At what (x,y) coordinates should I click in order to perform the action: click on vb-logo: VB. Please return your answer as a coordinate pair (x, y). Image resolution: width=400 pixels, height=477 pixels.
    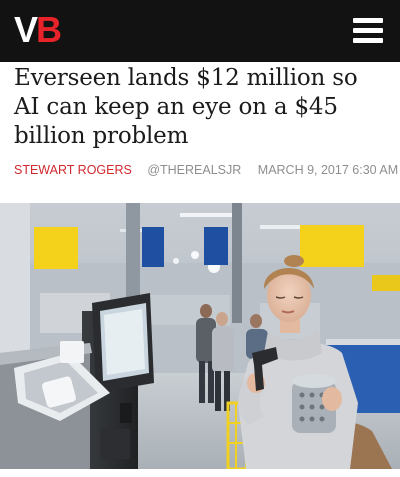
    Looking at the image, I should click on (38, 30).